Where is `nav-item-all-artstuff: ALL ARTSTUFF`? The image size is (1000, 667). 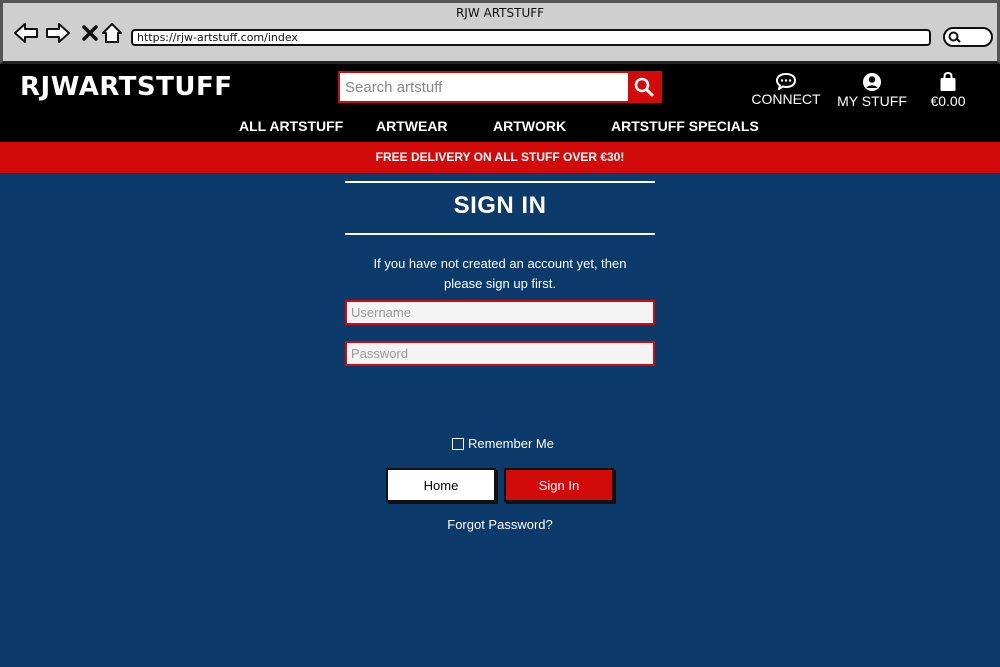 nav-item-all-artstuff: ALL ARTSTUFF is located at coordinates (291, 126).